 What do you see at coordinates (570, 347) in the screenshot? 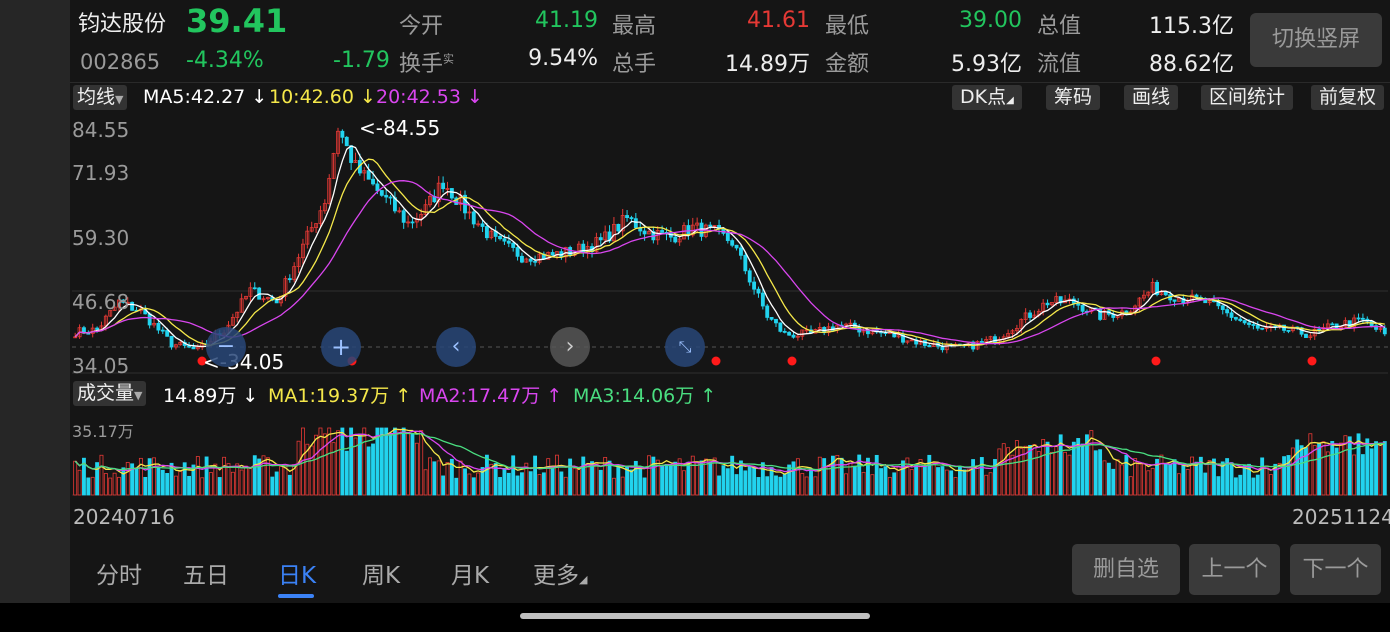
I see `scroll-right-icon: ›` at bounding box center [570, 347].